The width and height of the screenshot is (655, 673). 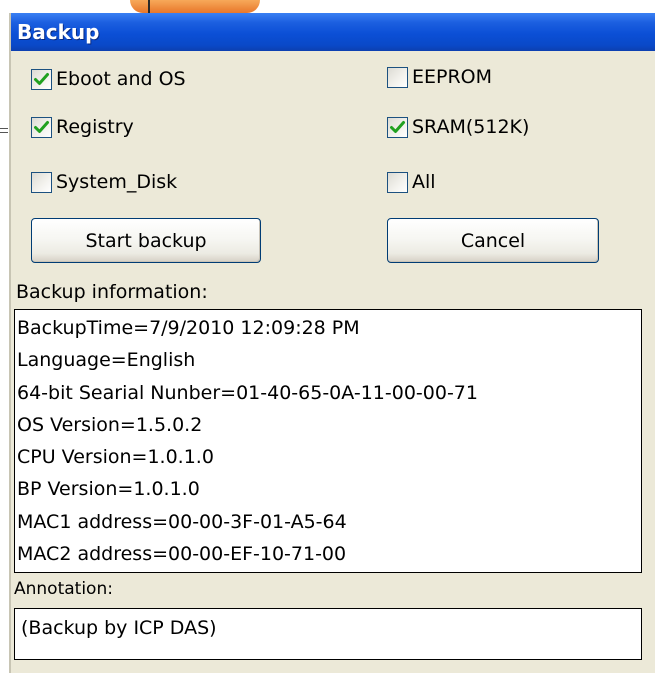 What do you see at coordinates (471, 127) in the screenshot?
I see `checkbox-label: SRAM(512K)` at bounding box center [471, 127].